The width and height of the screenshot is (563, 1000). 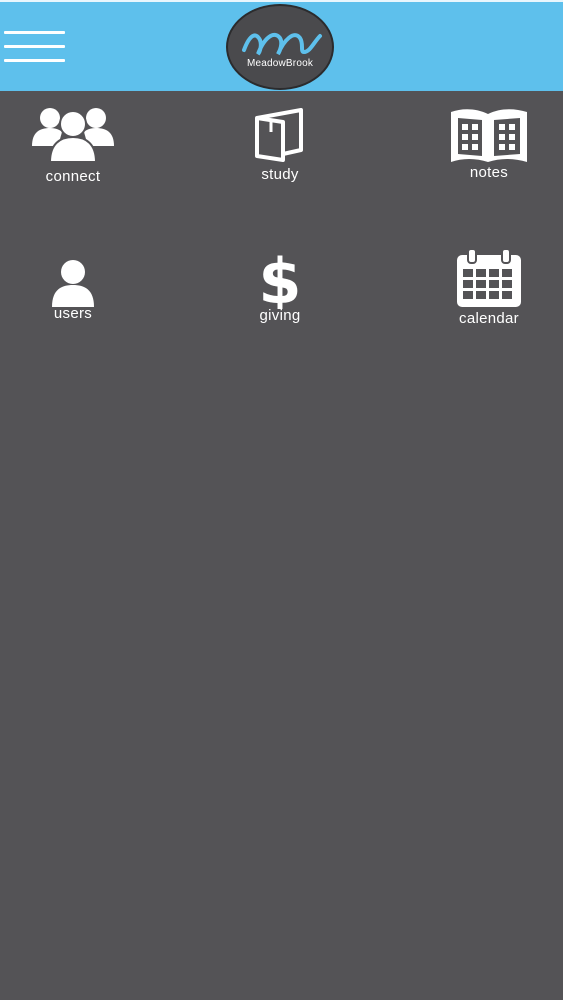 I want to click on tile-label: calendar, so click(x=489, y=318).